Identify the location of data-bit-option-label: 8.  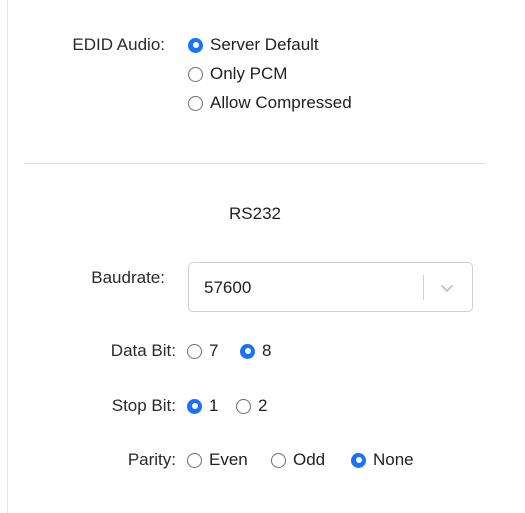
(267, 350).